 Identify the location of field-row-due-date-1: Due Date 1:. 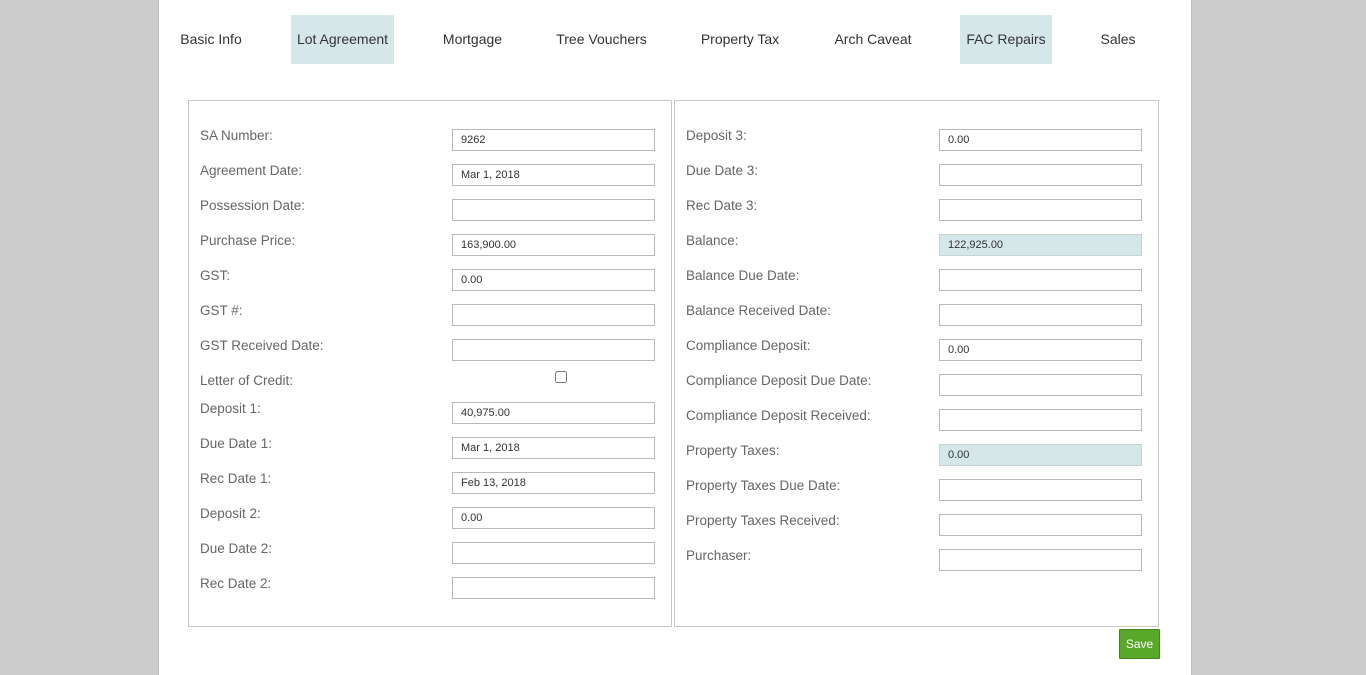
(430, 447).